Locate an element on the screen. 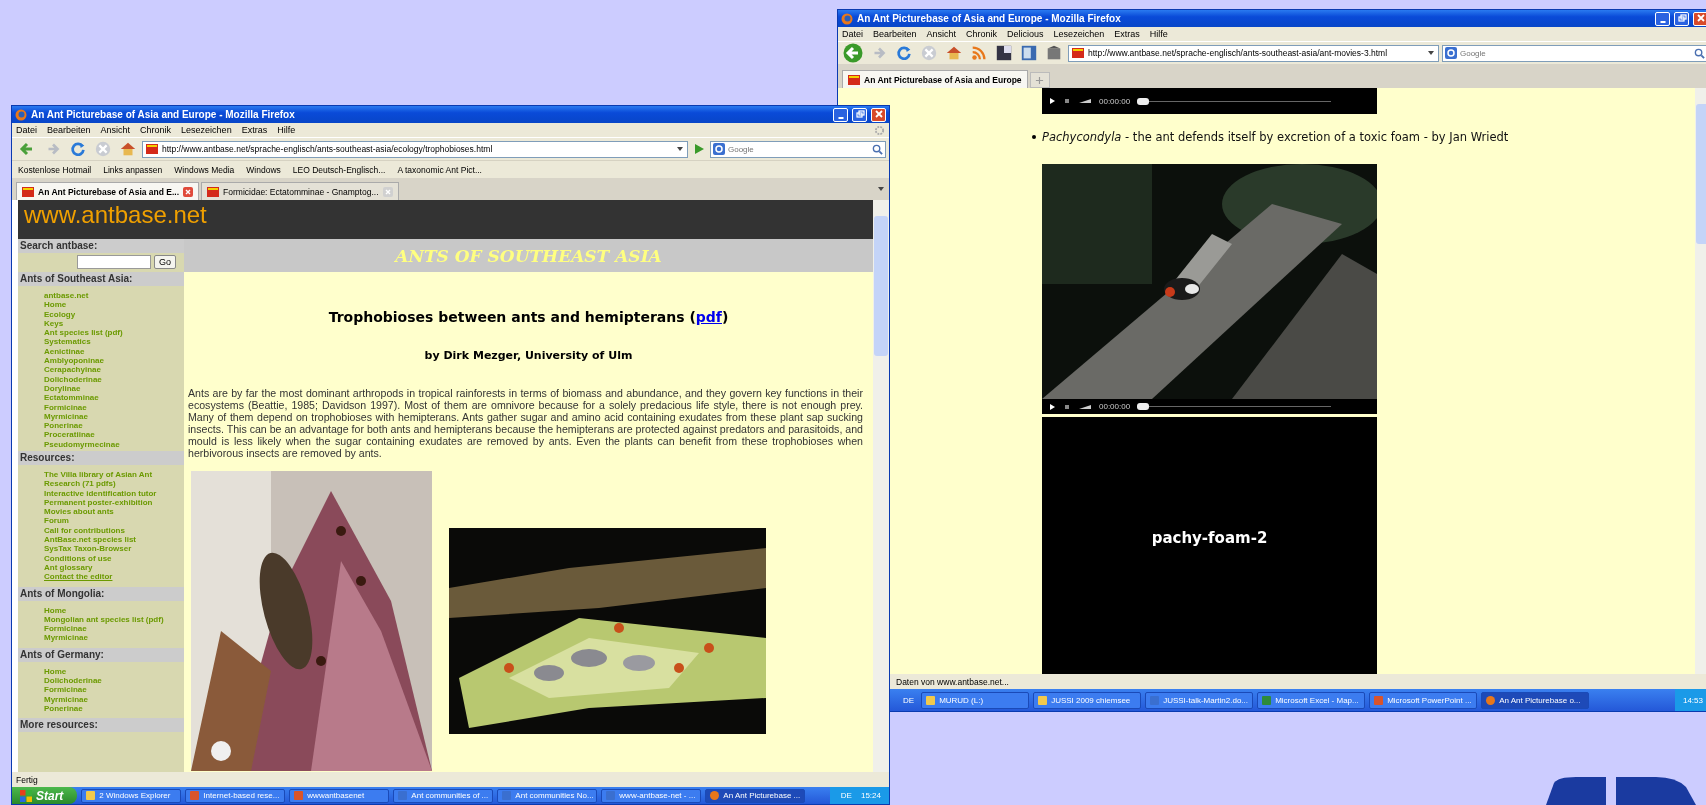  back-button is located at coordinates (853, 53).